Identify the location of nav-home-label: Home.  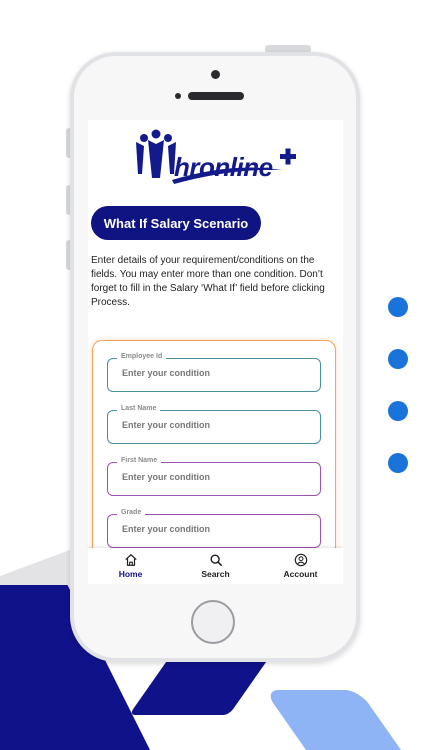
(130, 574).